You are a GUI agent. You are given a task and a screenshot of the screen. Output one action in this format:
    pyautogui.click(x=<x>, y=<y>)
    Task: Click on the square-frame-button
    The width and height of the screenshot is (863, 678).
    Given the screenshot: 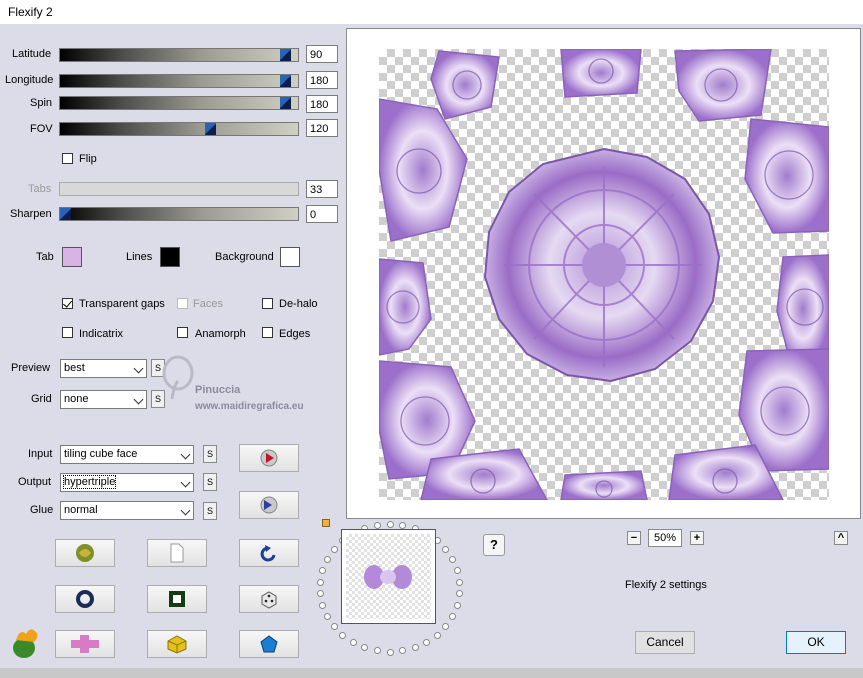 What is the action you would take?
    pyautogui.click(x=177, y=599)
    